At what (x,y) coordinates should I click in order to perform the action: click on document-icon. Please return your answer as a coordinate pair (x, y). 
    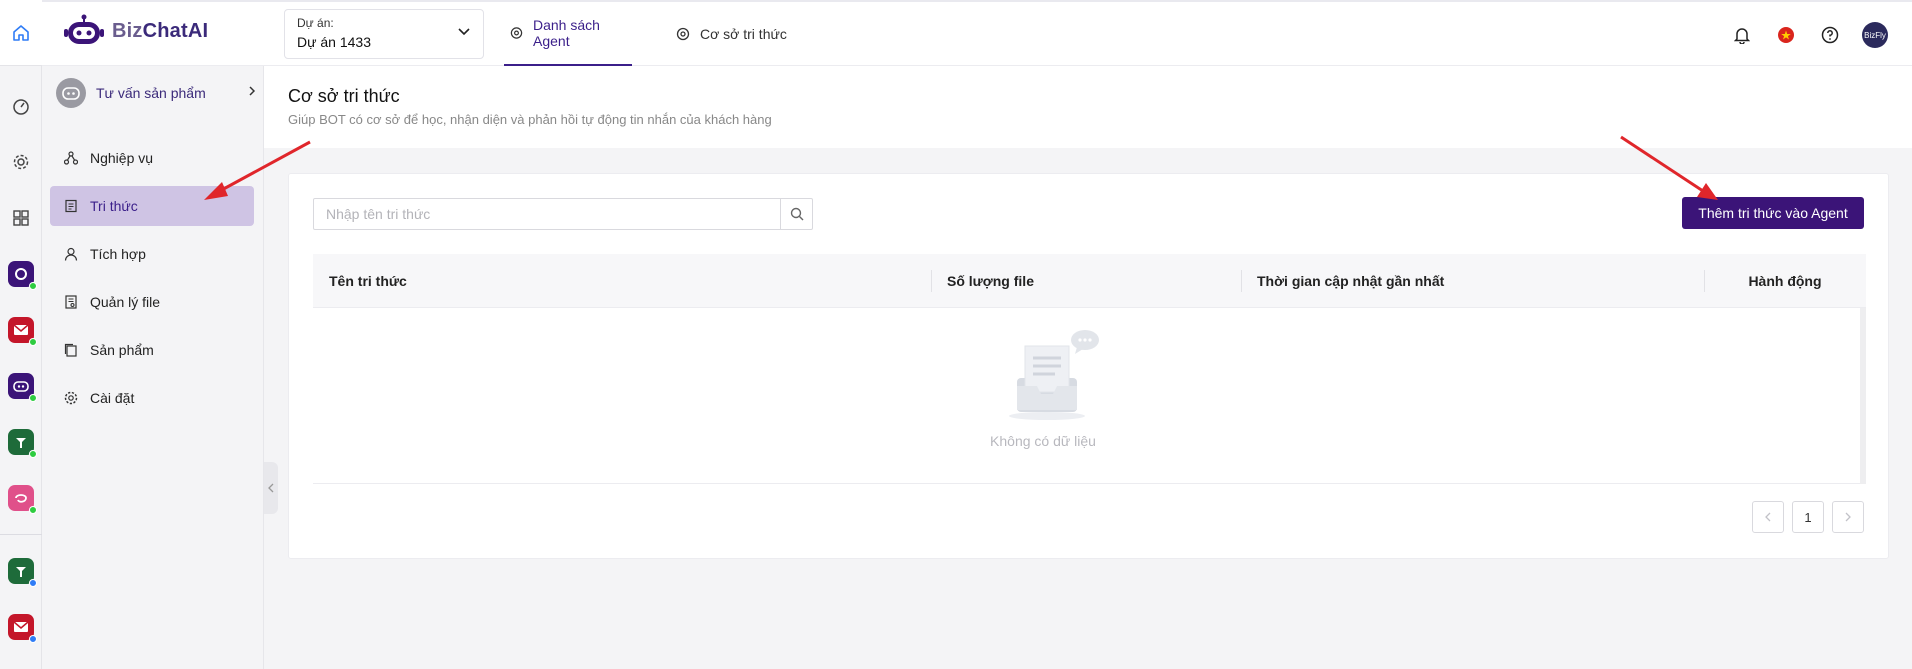
    Looking at the image, I should click on (71, 206).